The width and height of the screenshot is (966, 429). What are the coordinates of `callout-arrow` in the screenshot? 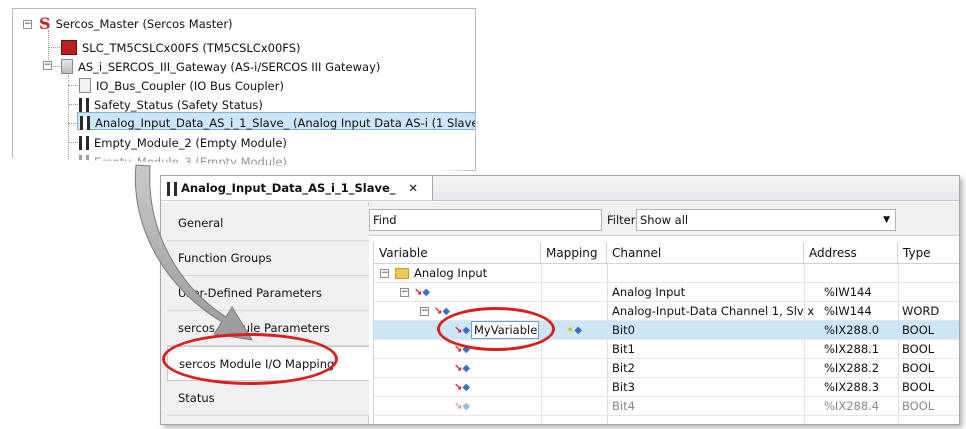 It's located at (193, 252).